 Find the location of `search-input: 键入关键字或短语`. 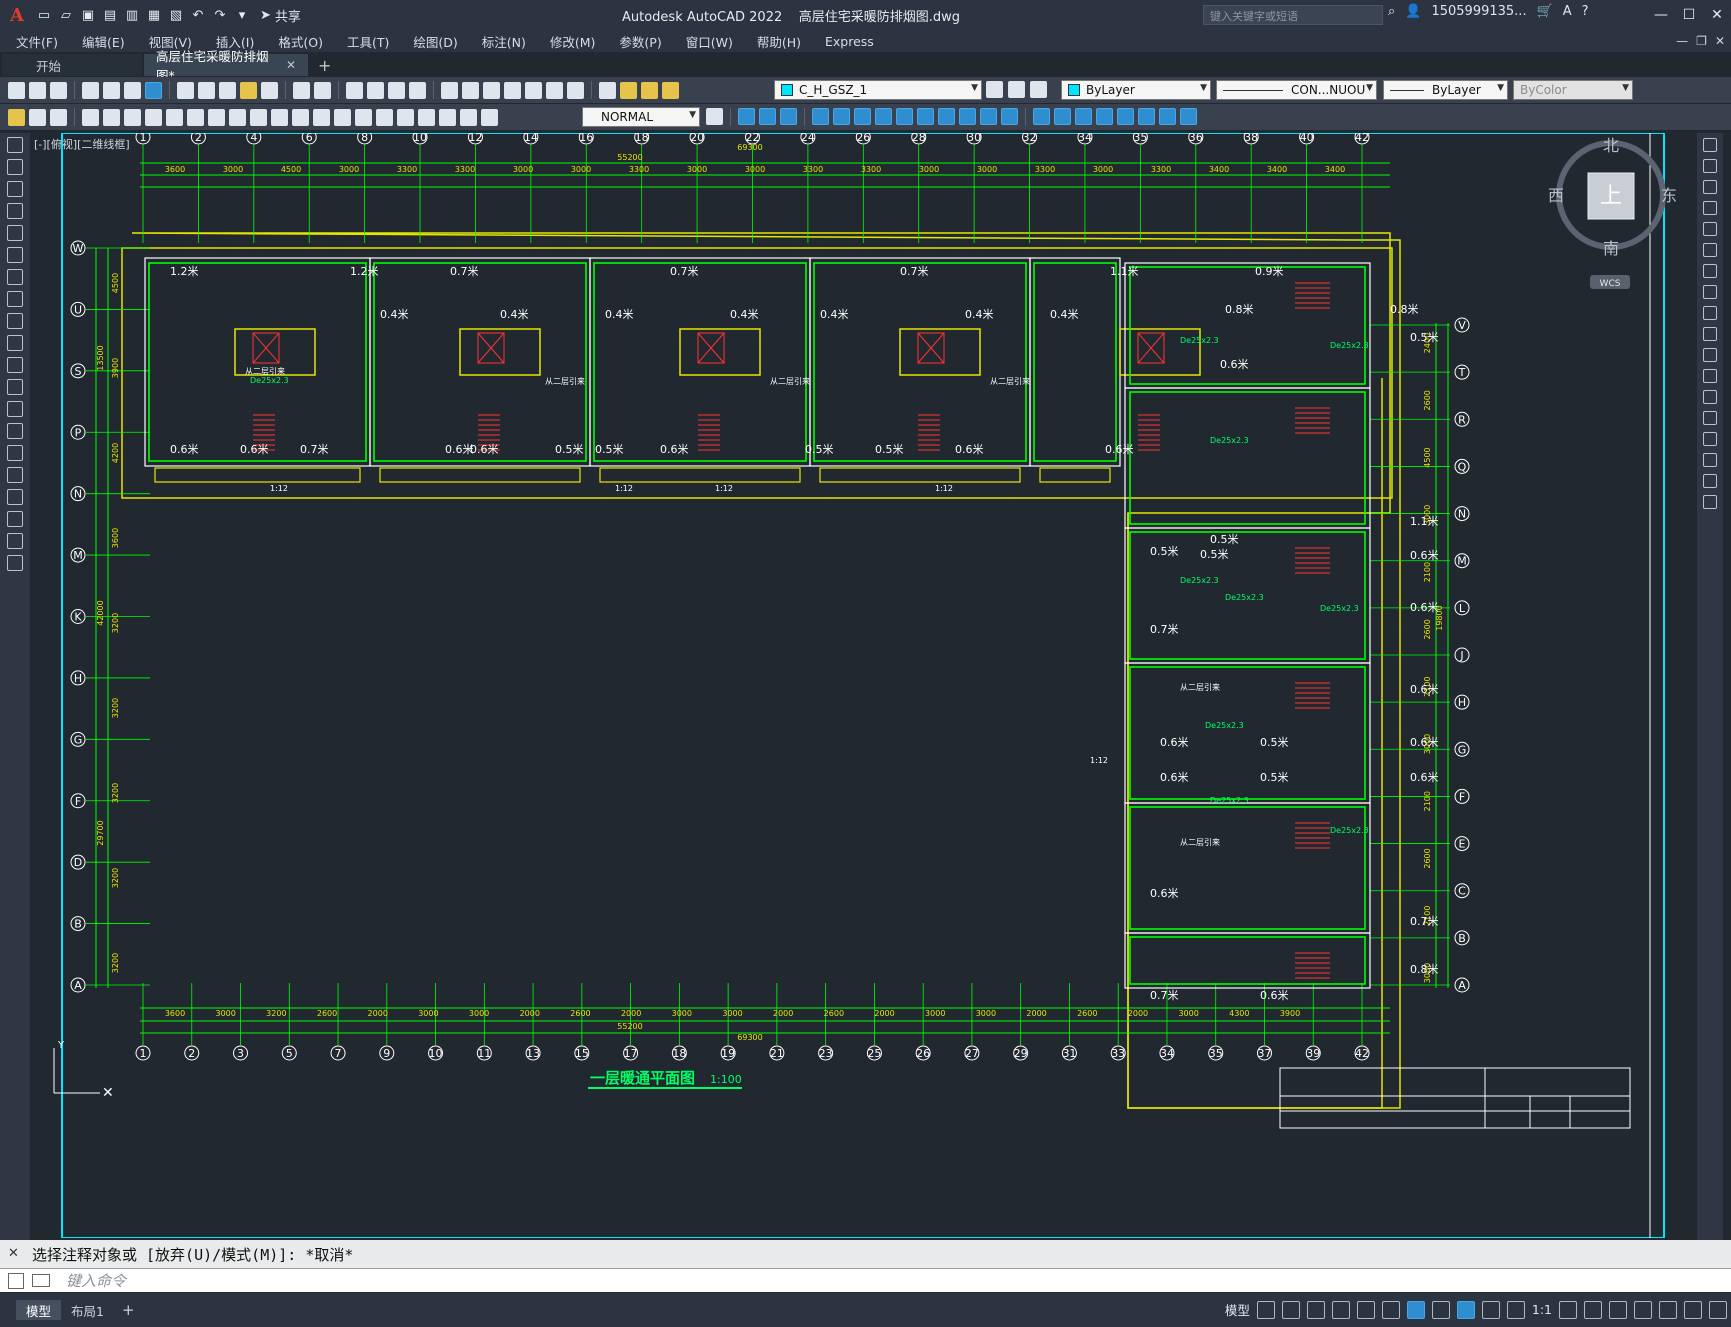

search-input: 键入关键字或短语 is located at coordinates (1293, 15).